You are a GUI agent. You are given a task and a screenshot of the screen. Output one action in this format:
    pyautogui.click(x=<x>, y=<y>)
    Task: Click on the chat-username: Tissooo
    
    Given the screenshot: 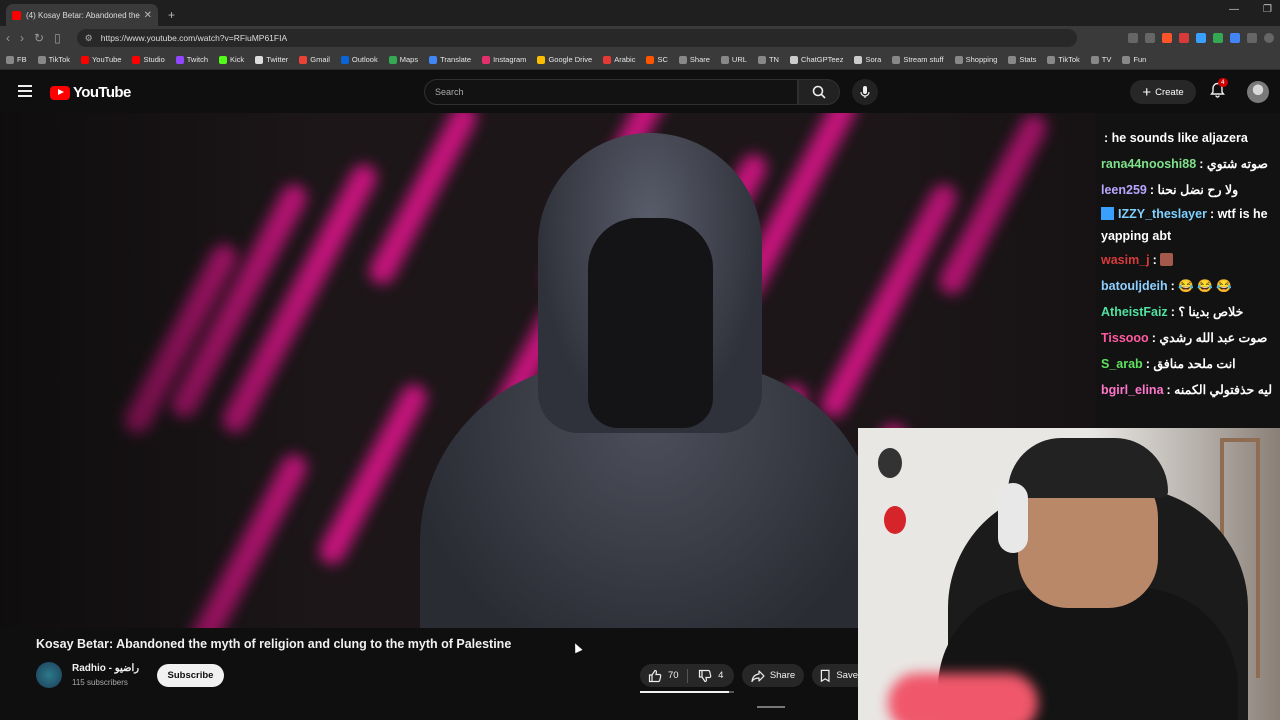 What is the action you would take?
    pyautogui.click(x=1125, y=338)
    